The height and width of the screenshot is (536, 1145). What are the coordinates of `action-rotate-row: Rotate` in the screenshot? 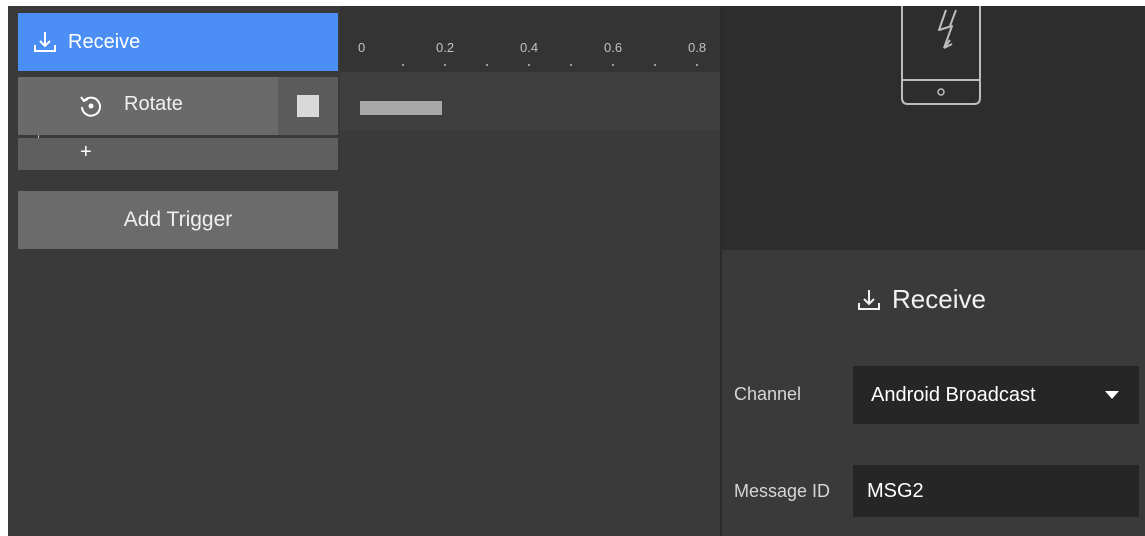 It's located at (178, 106).